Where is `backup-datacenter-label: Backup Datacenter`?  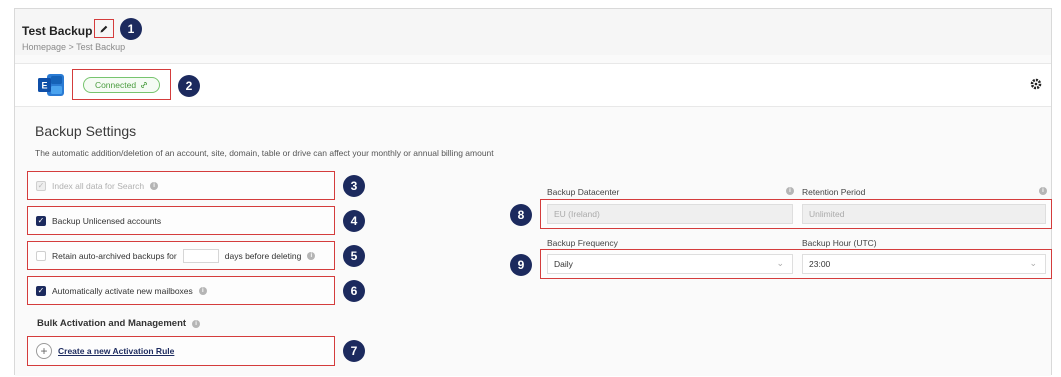 backup-datacenter-label: Backup Datacenter is located at coordinates (583, 192).